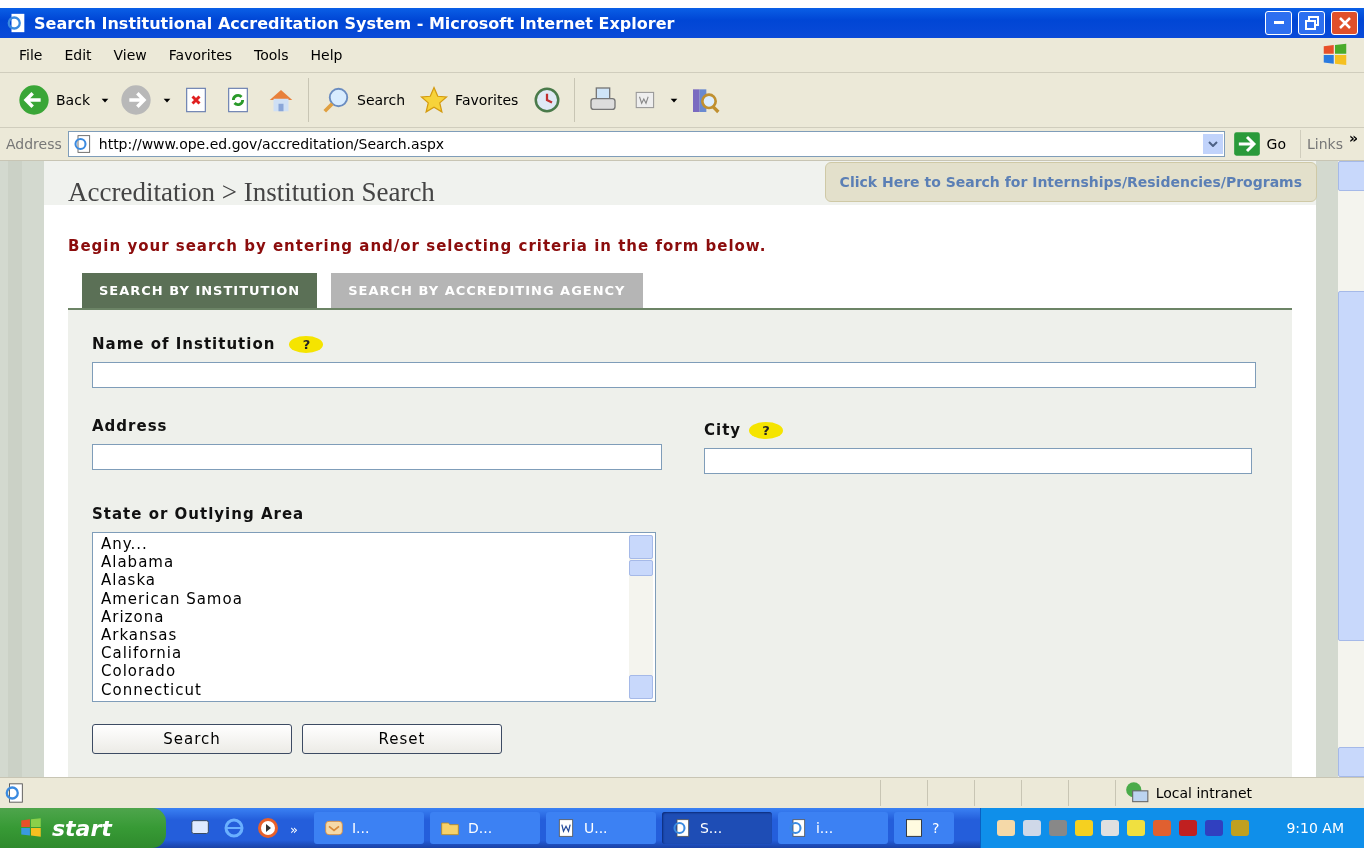  I want to click on breadcrumb: Accreditation > Institution Search, so click(251, 192).